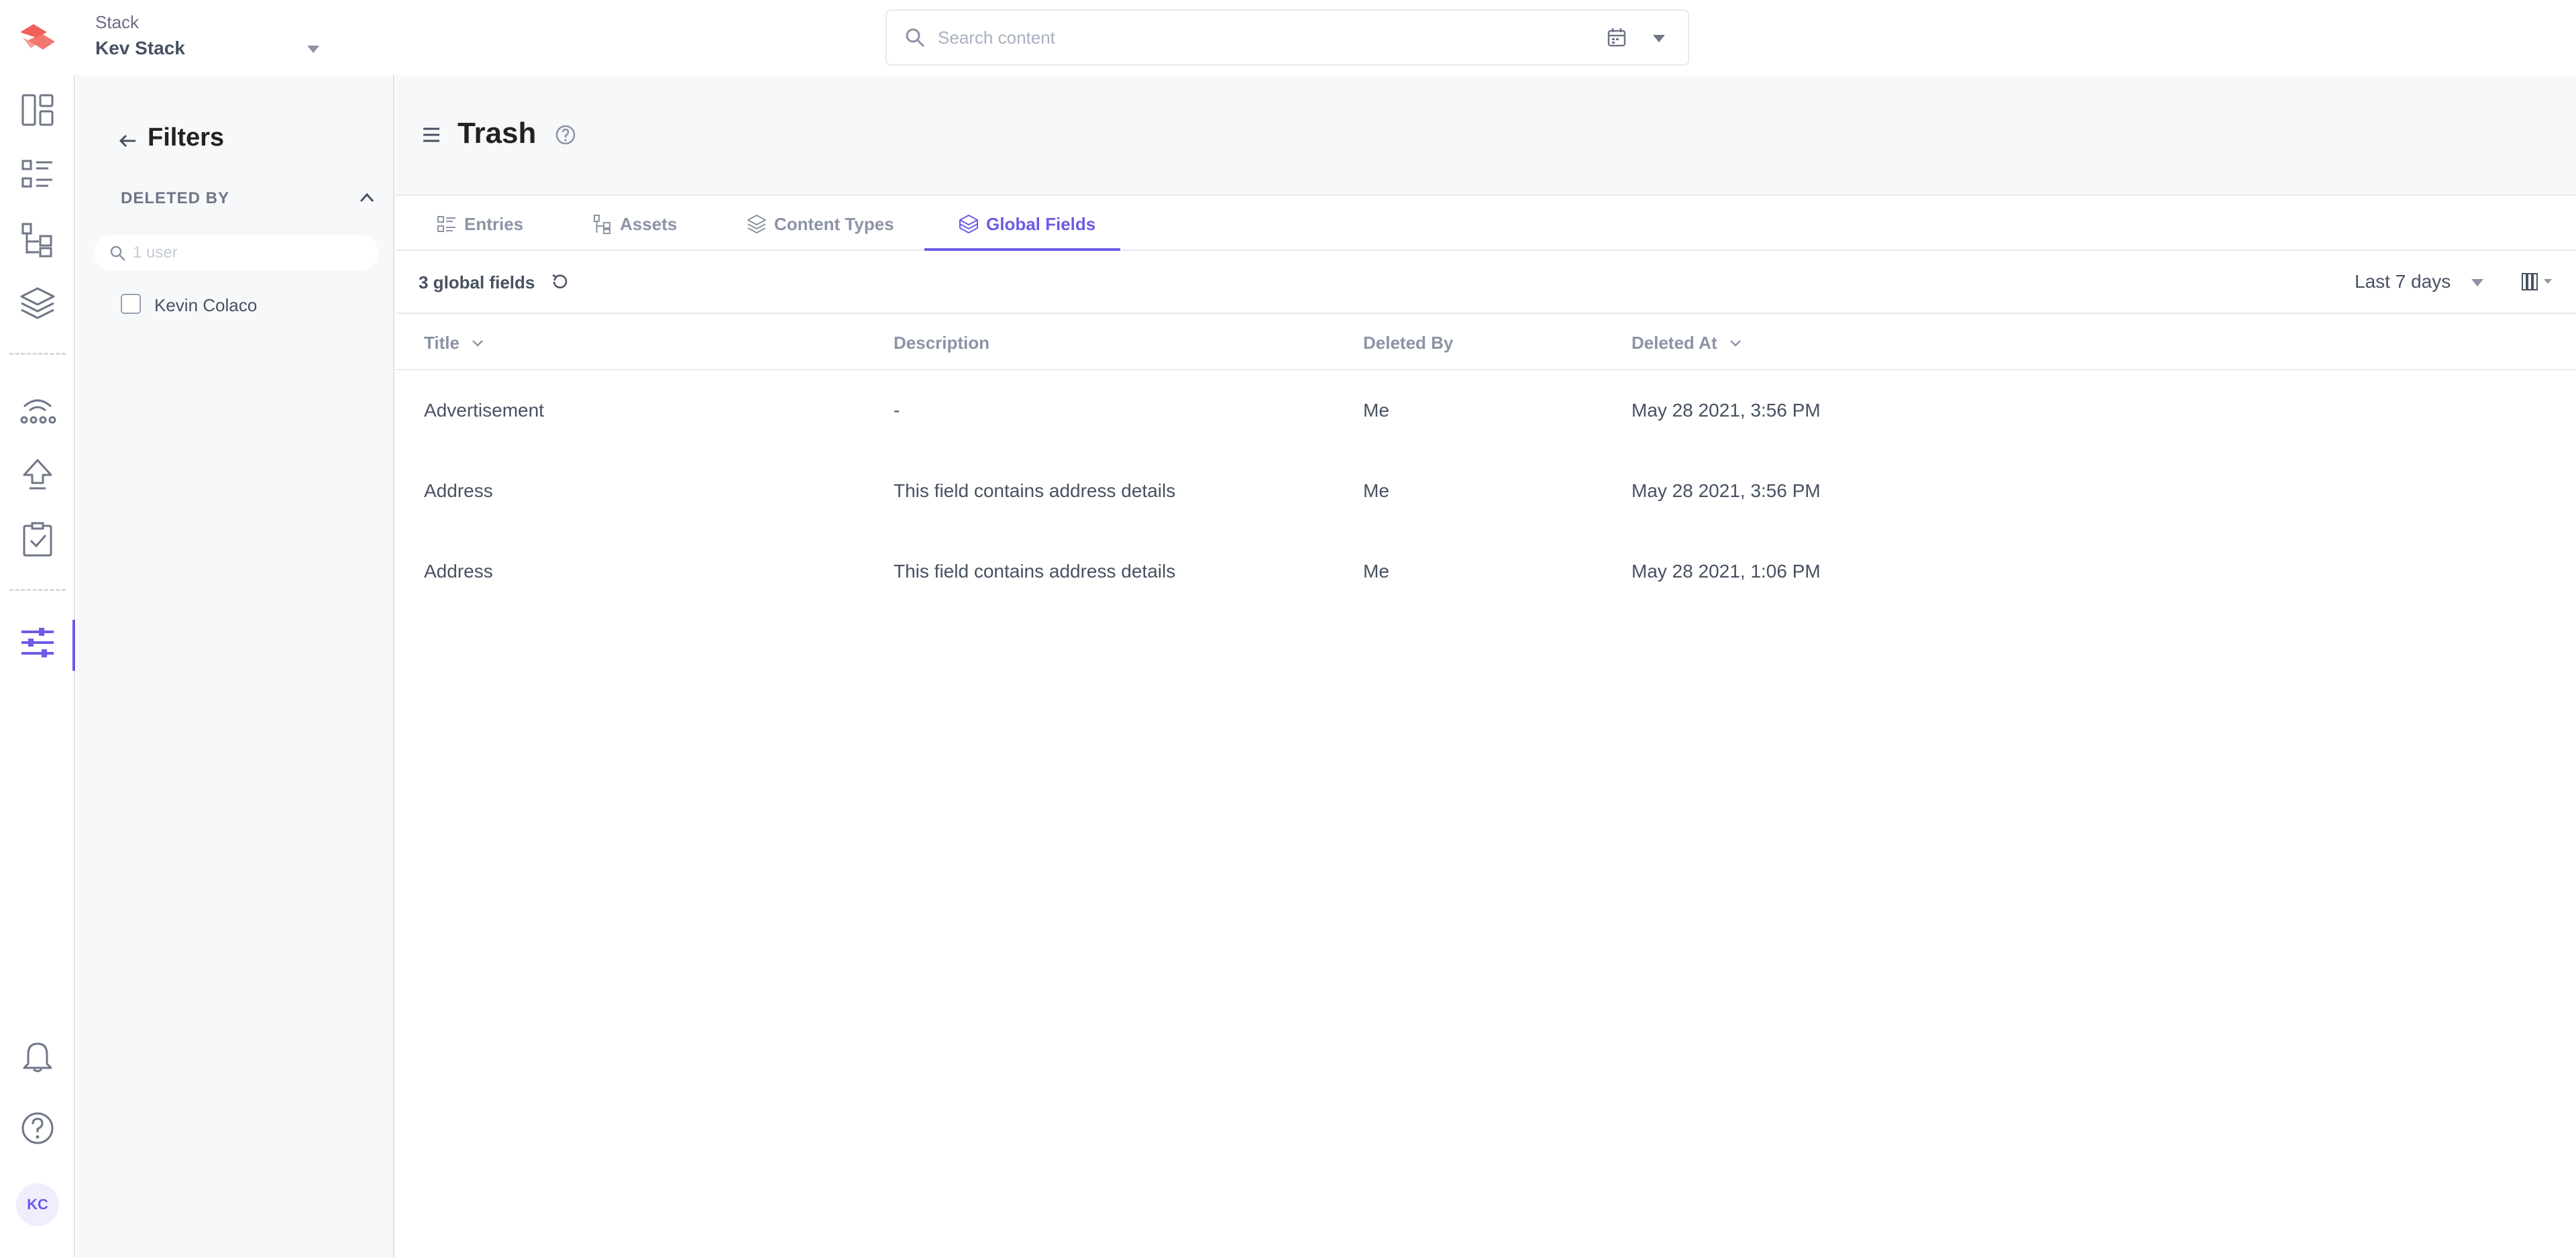 The height and width of the screenshot is (1257, 2576). Describe the element at coordinates (1486, 411) in the screenshot. I see `table-row: Advertisement - Me May 28 2021, 3:56 PM` at that location.